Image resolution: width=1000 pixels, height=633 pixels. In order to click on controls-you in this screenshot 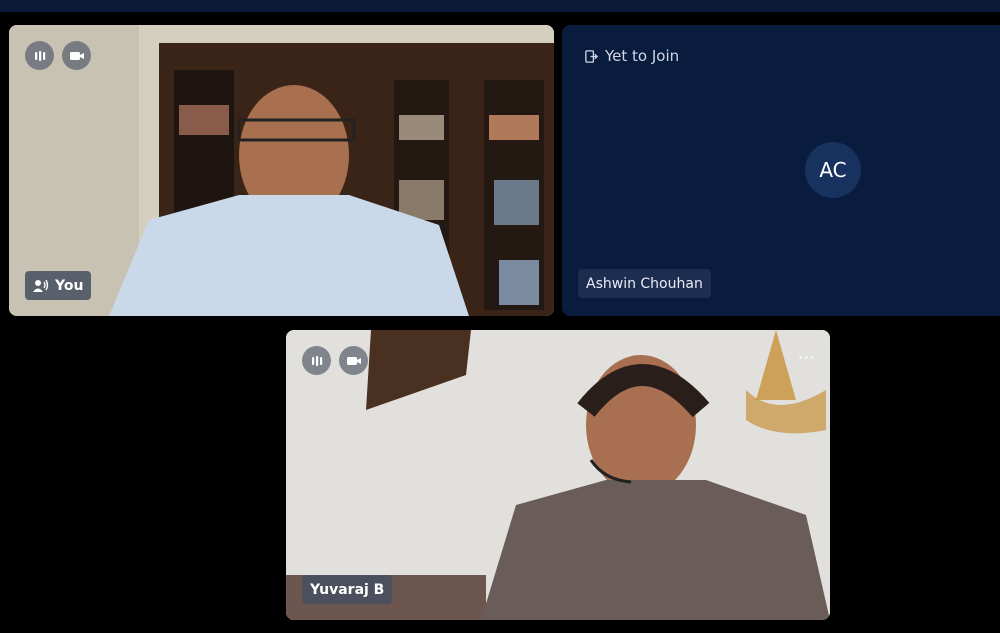, I will do `click(58, 55)`.